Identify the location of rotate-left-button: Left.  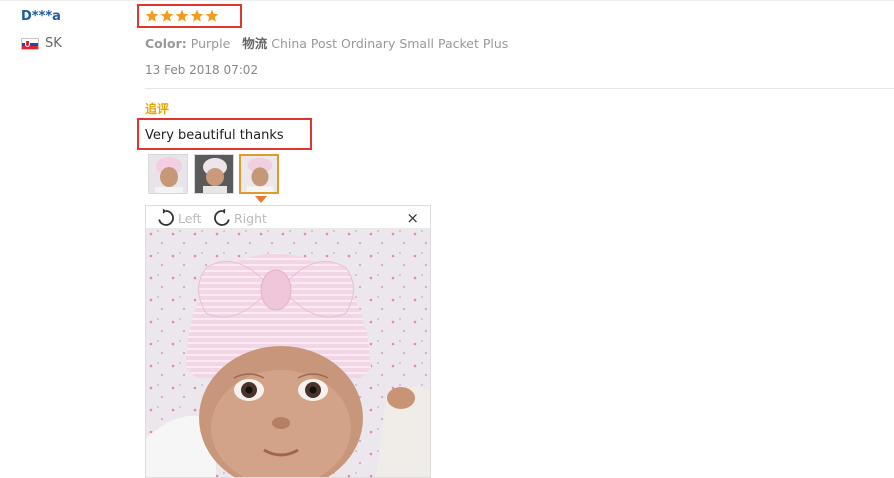
(179, 218).